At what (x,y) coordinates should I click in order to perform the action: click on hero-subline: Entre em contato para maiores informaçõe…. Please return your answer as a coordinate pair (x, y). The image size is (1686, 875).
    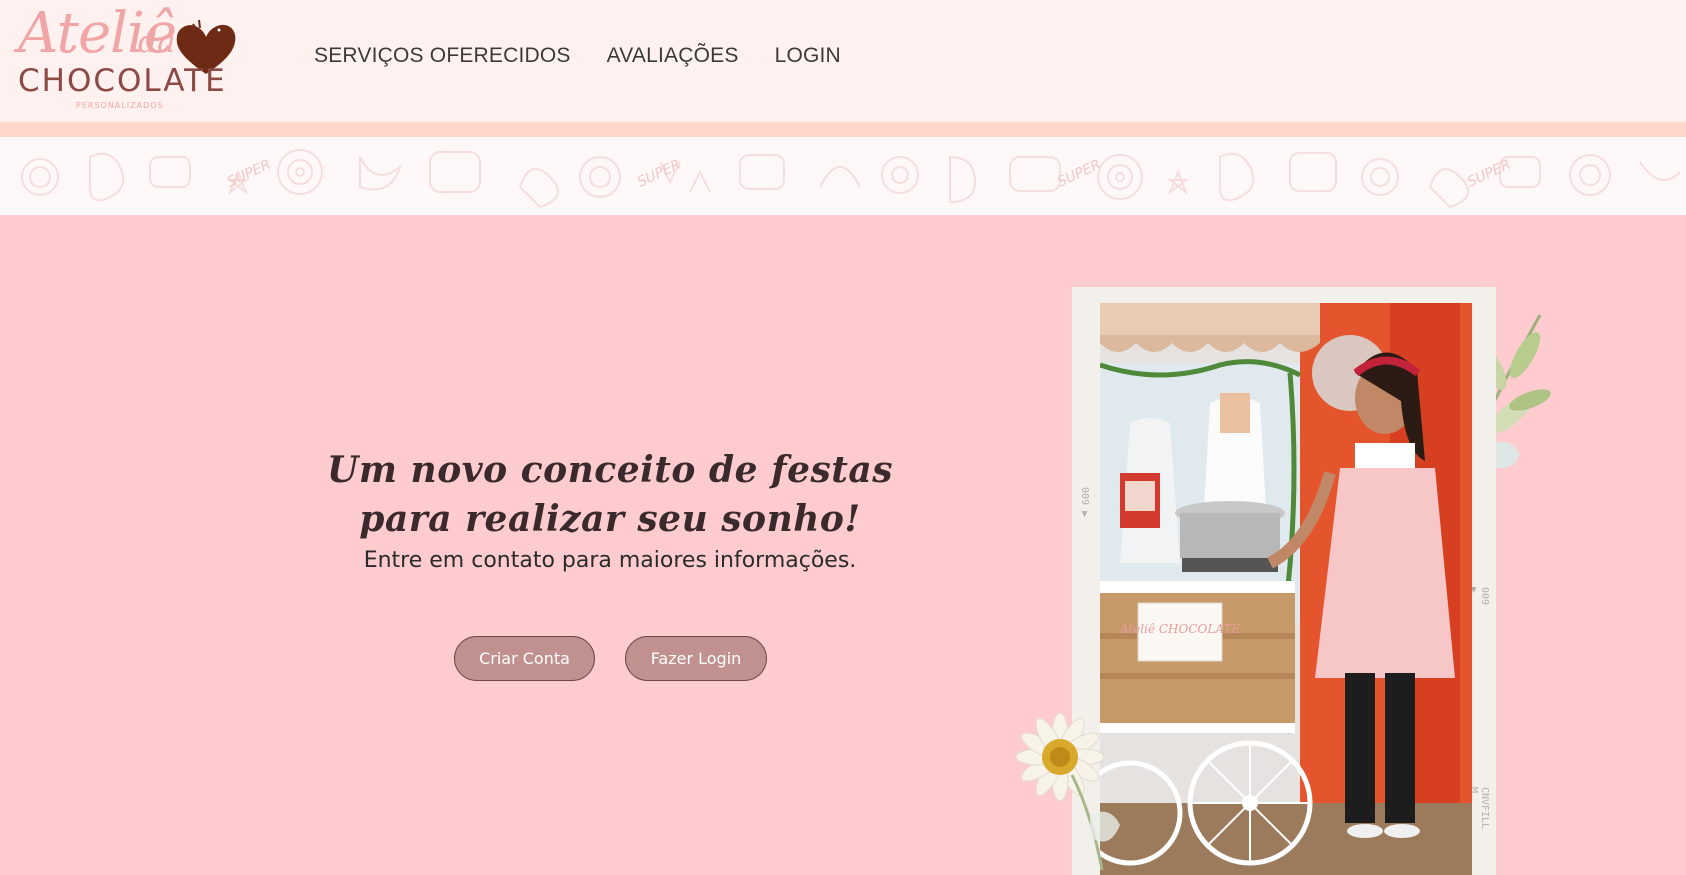
    Looking at the image, I should click on (610, 560).